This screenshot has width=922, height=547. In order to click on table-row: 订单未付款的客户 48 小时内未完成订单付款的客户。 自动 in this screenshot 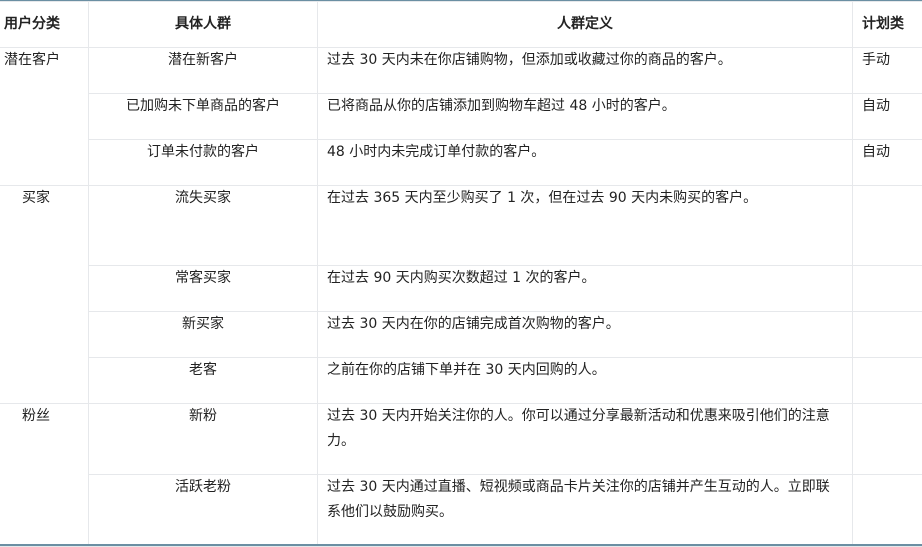, I will do `click(461, 163)`.